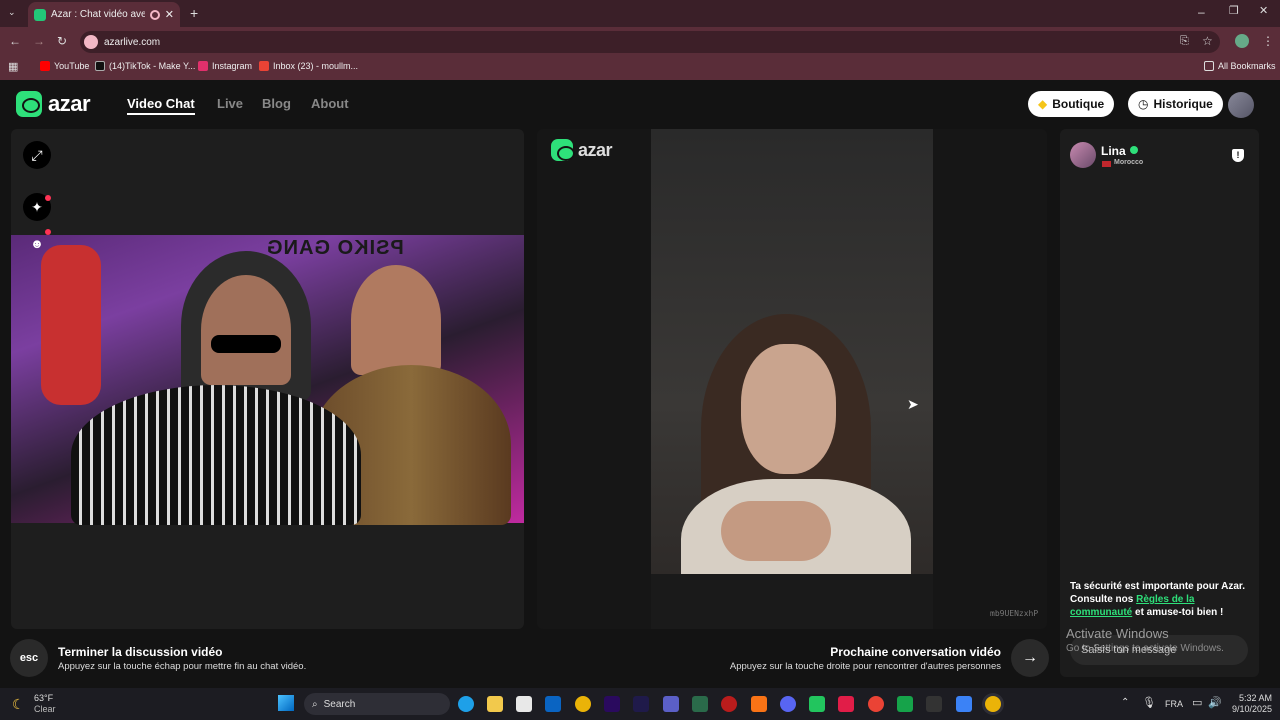 This screenshot has height=720, width=1280. I want to click on weather-status: Clear, so click(45, 709).